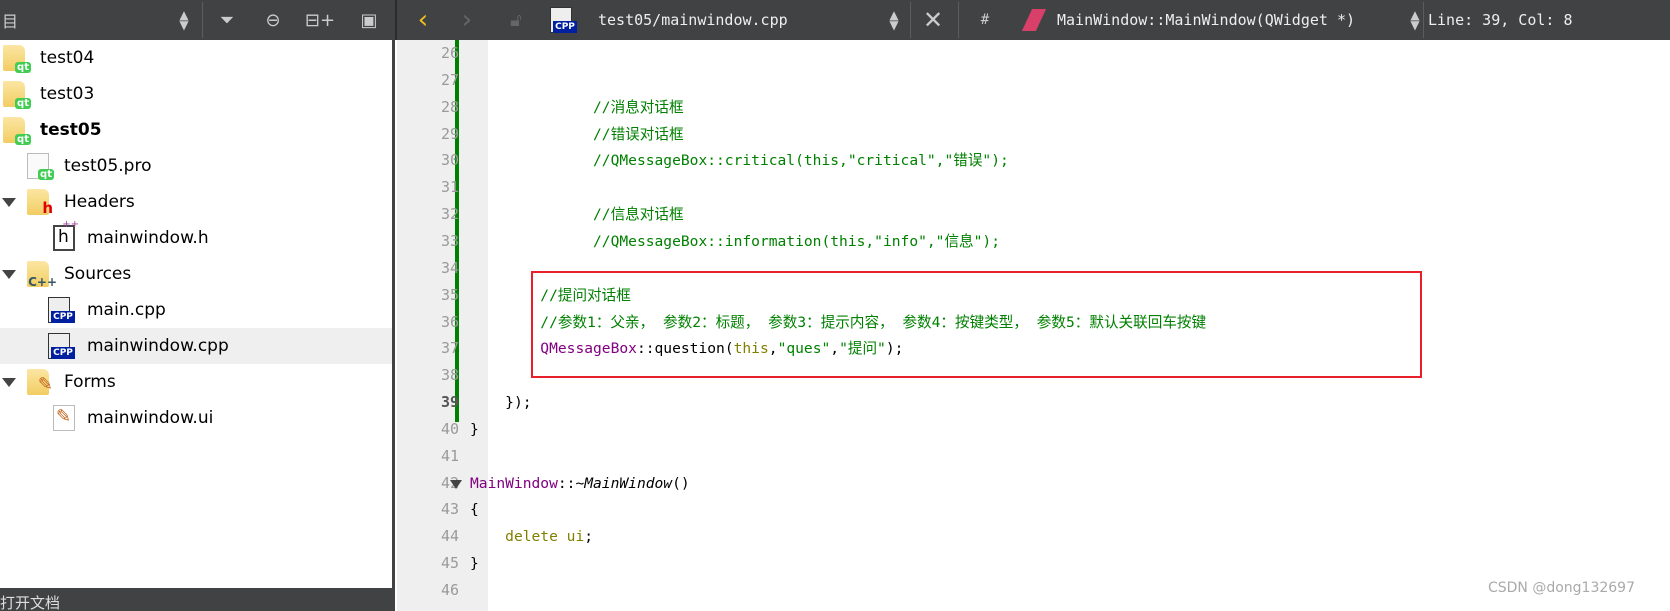 The image size is (1670, 611). Describe the element at coordinates (638, 215) in the screenshot. I see `code-token: //信息对话框` at that location.